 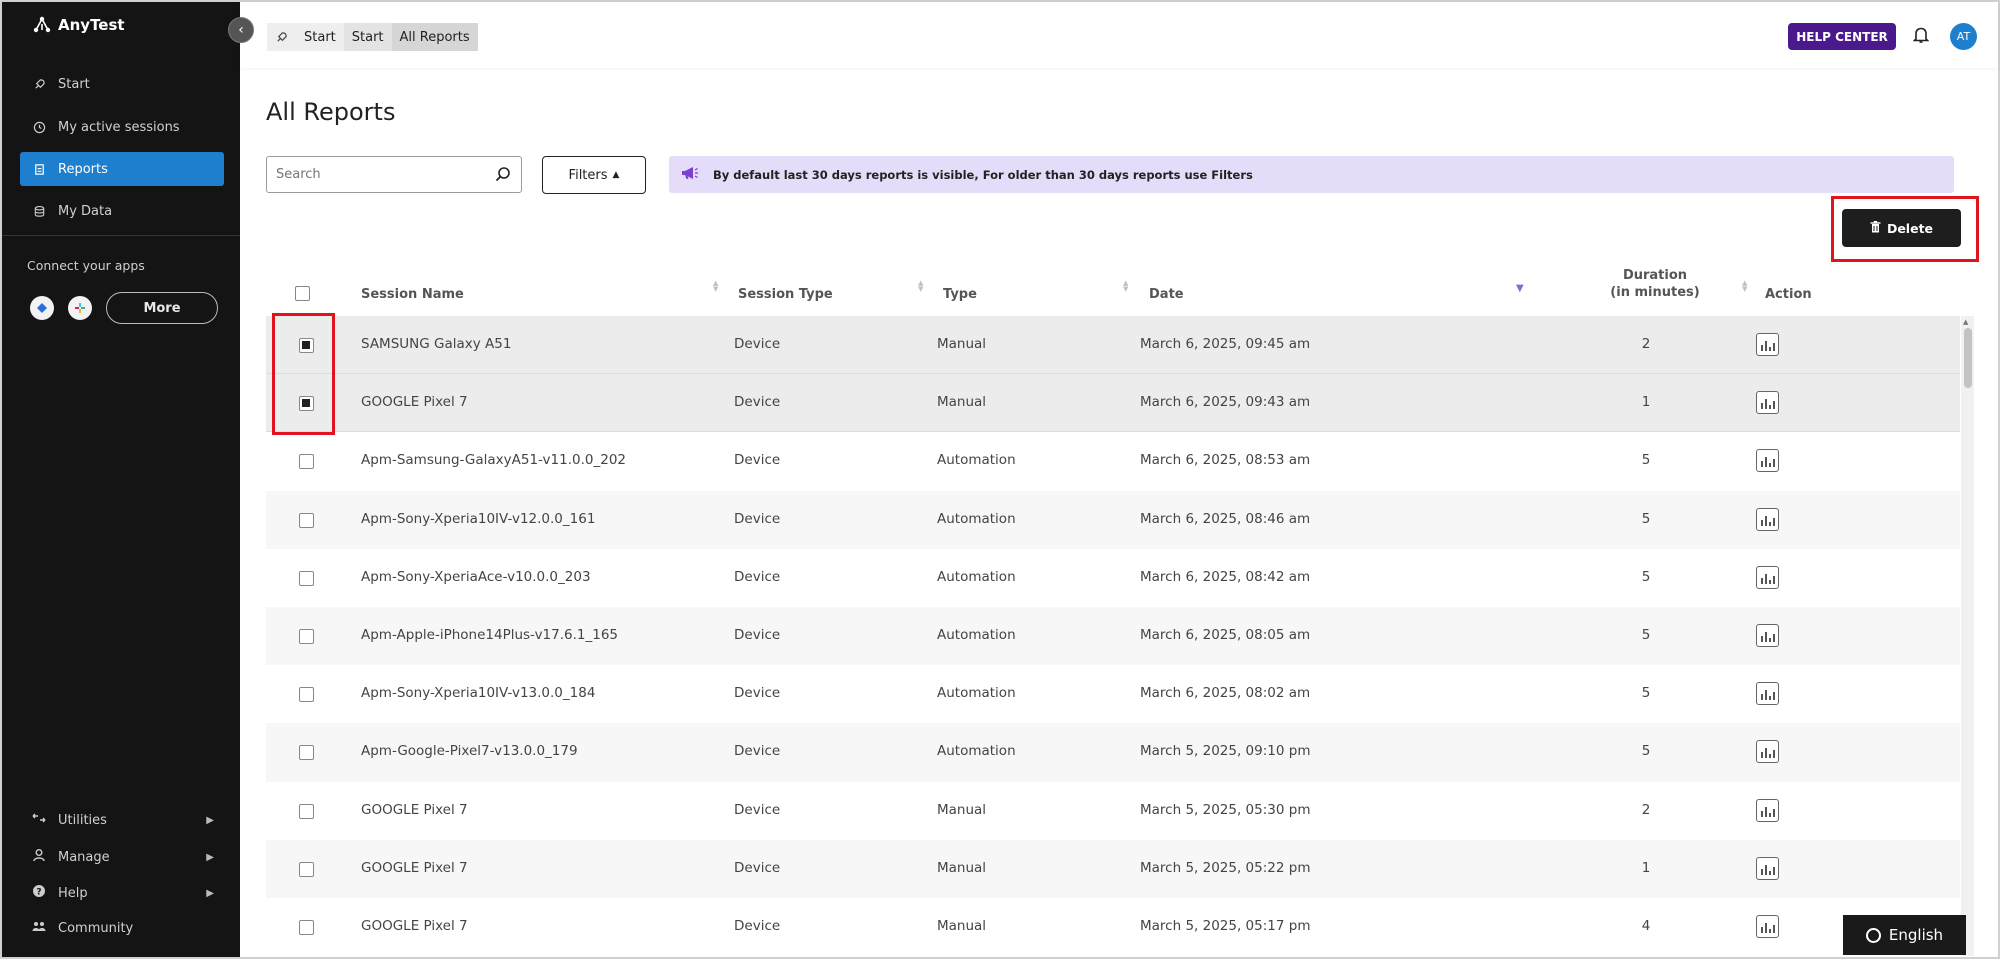 I want to click on sort-session-type-icon: ▲ ▼, so click(x=920, y=286).